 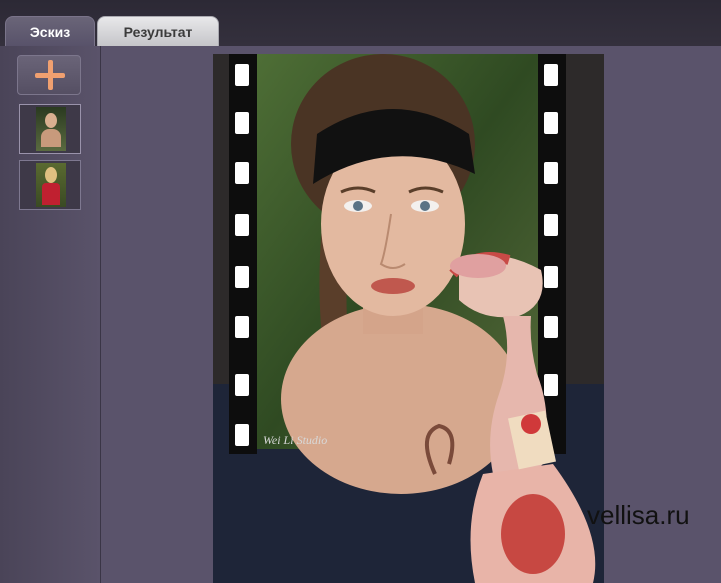 I want to click on svg-text: Wei Li Studio, so click(x=295, y=440).